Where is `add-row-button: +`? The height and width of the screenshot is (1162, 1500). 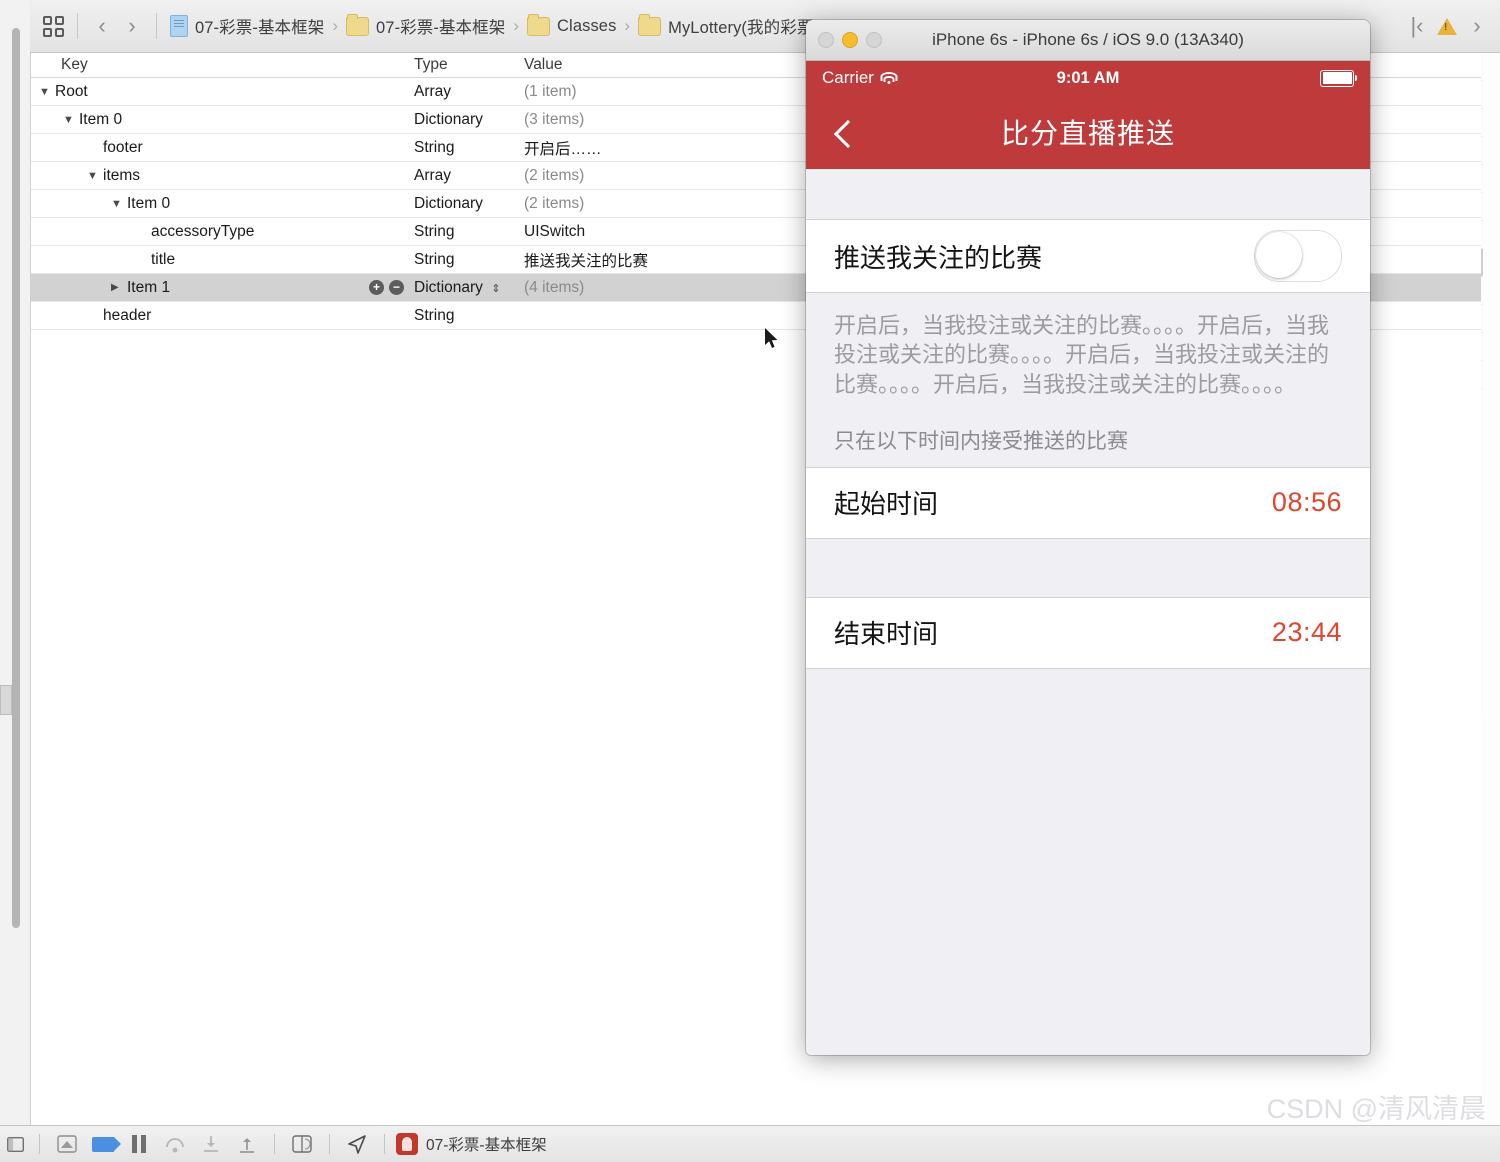
add-row-button: + is located at coordinates (376, 287).